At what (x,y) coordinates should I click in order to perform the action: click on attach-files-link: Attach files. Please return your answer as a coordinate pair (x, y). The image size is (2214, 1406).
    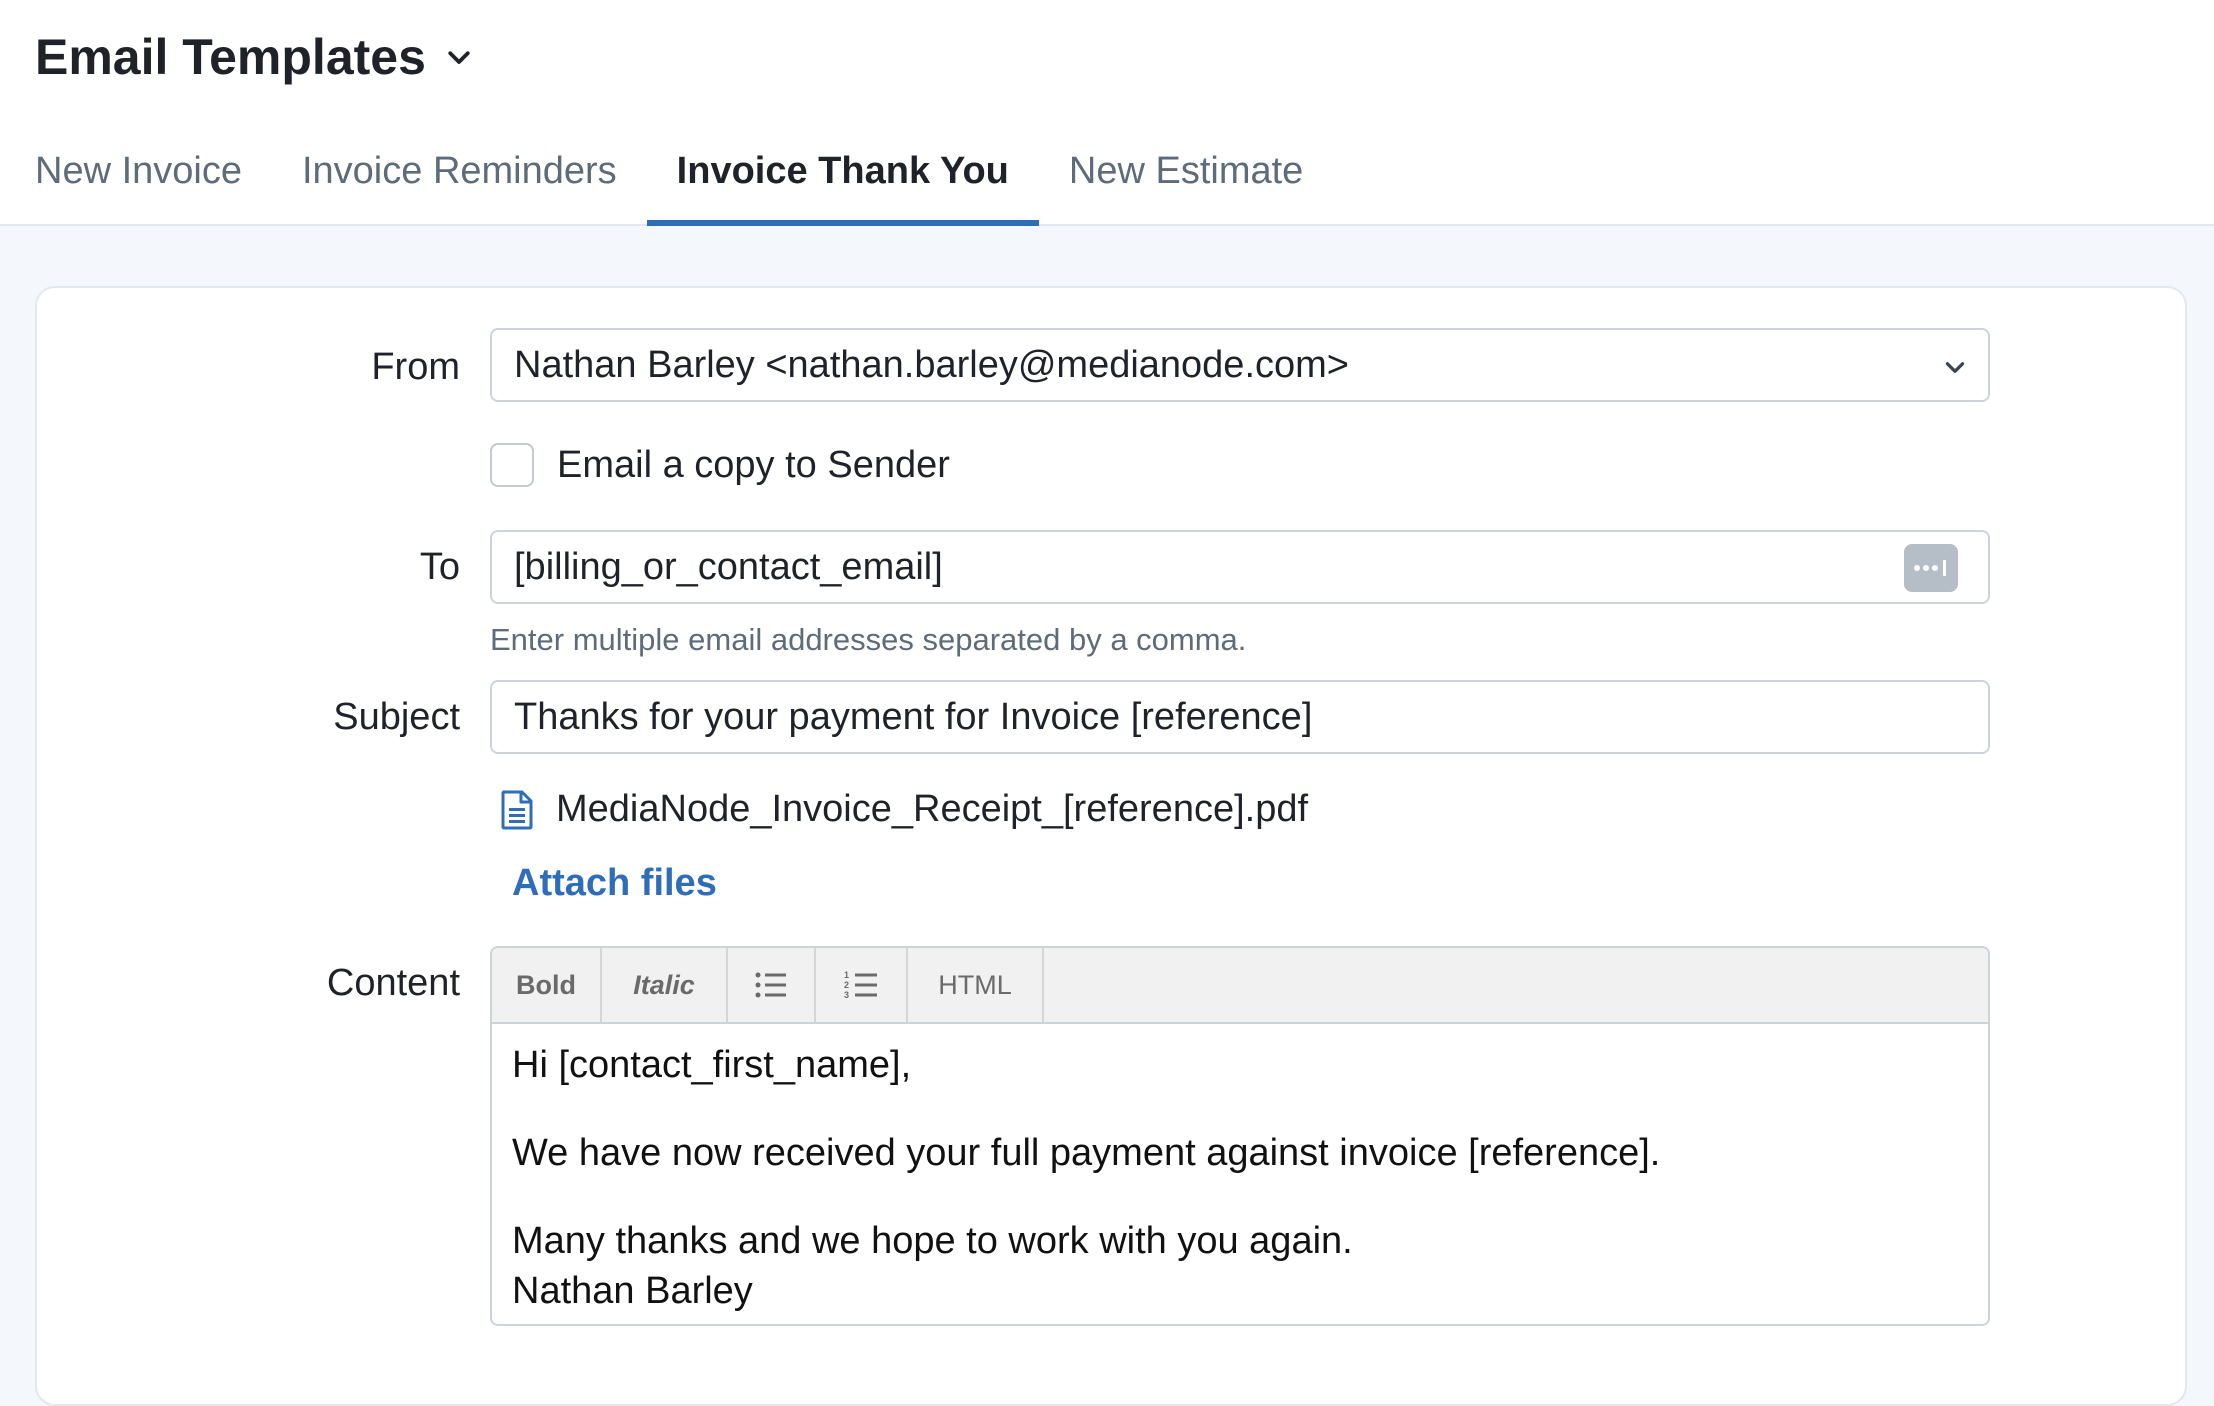
    Looking at the image, I should click on (614, 883).